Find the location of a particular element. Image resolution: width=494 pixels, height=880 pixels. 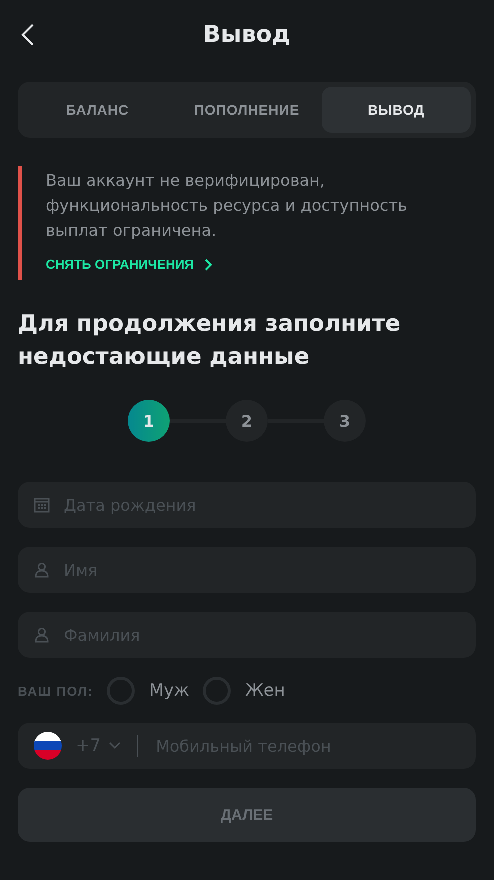

flag-icon is located at coordinates (48, 746).